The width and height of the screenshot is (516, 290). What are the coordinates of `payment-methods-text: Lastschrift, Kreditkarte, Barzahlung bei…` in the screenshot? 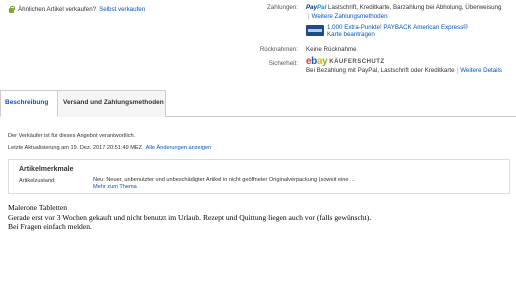 It's located at (415, 7).